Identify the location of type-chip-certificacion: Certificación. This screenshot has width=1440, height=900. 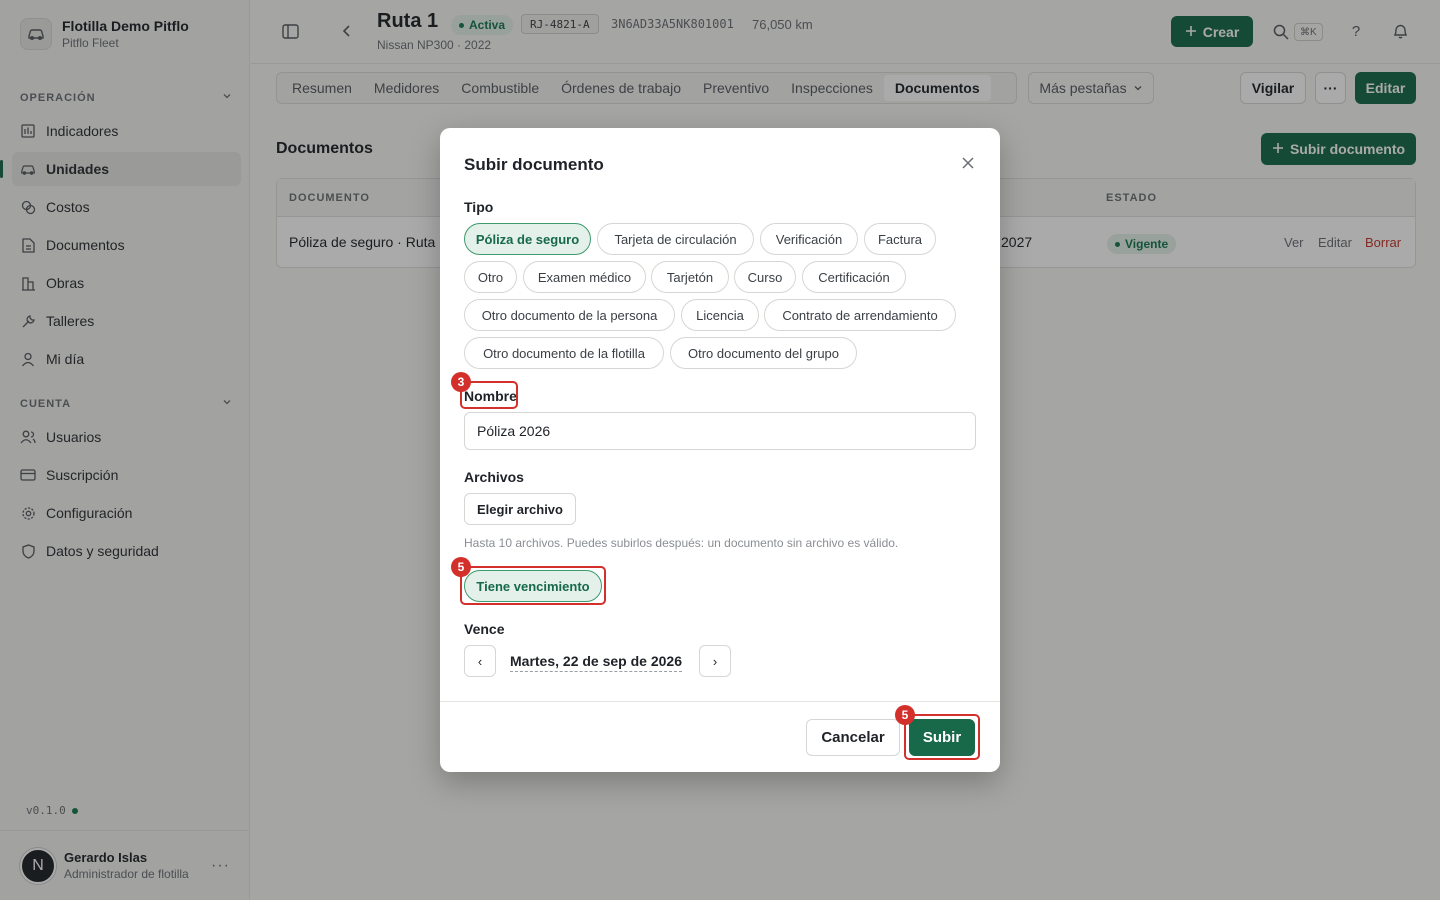
(854, 277).